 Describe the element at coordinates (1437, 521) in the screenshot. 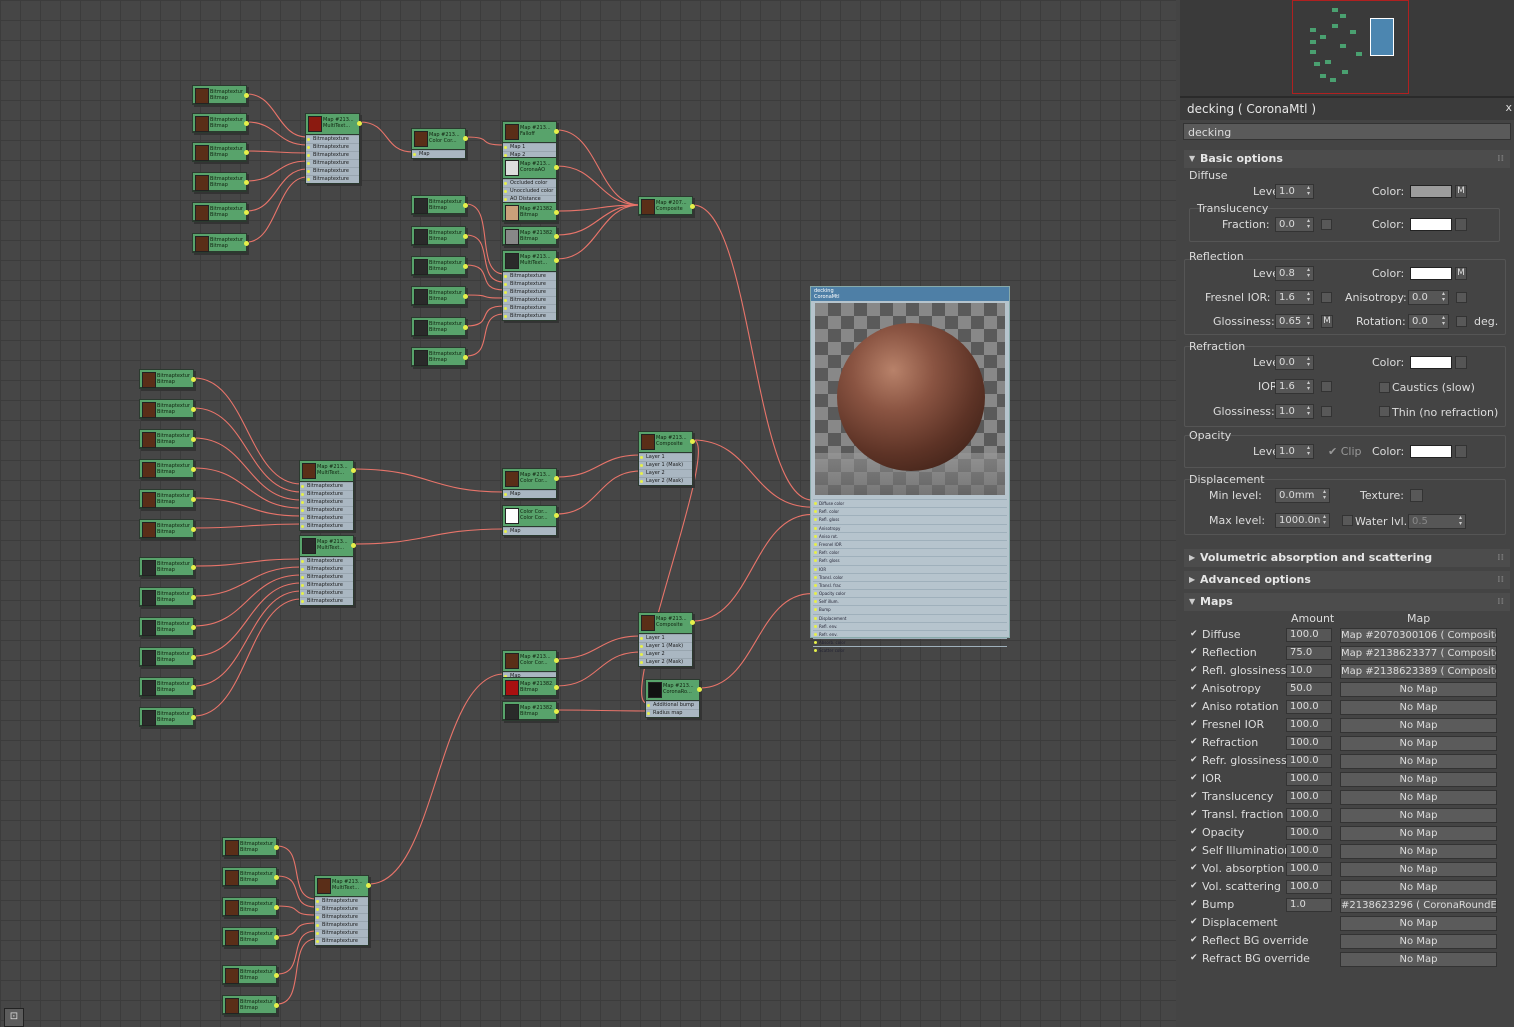

I see `water-level-spinner: 0.5` at that location.